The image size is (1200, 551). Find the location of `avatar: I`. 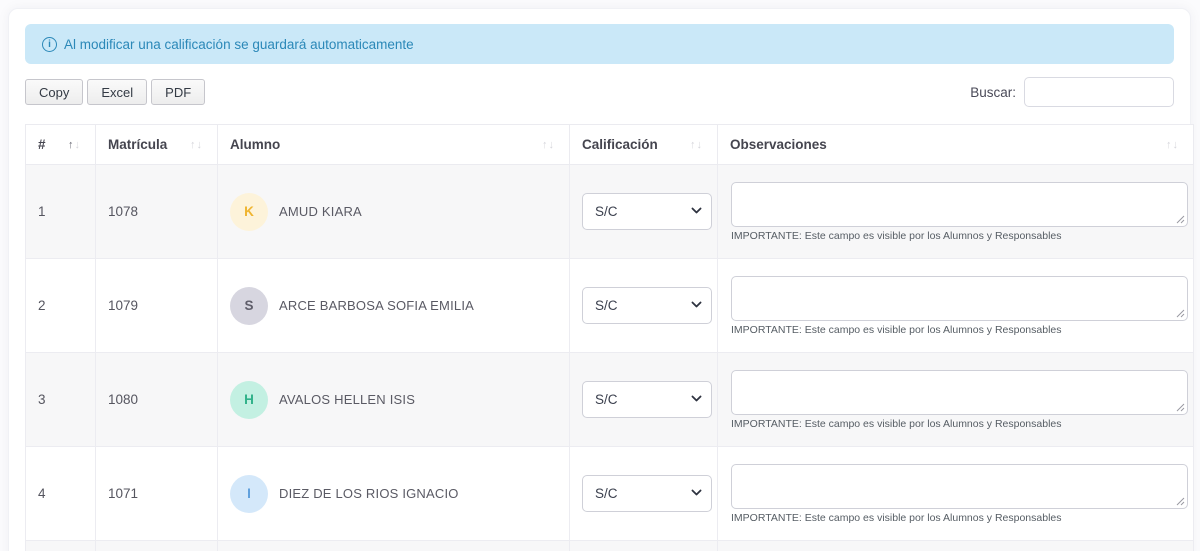

avatar: I is located at coordinates (249, 493).